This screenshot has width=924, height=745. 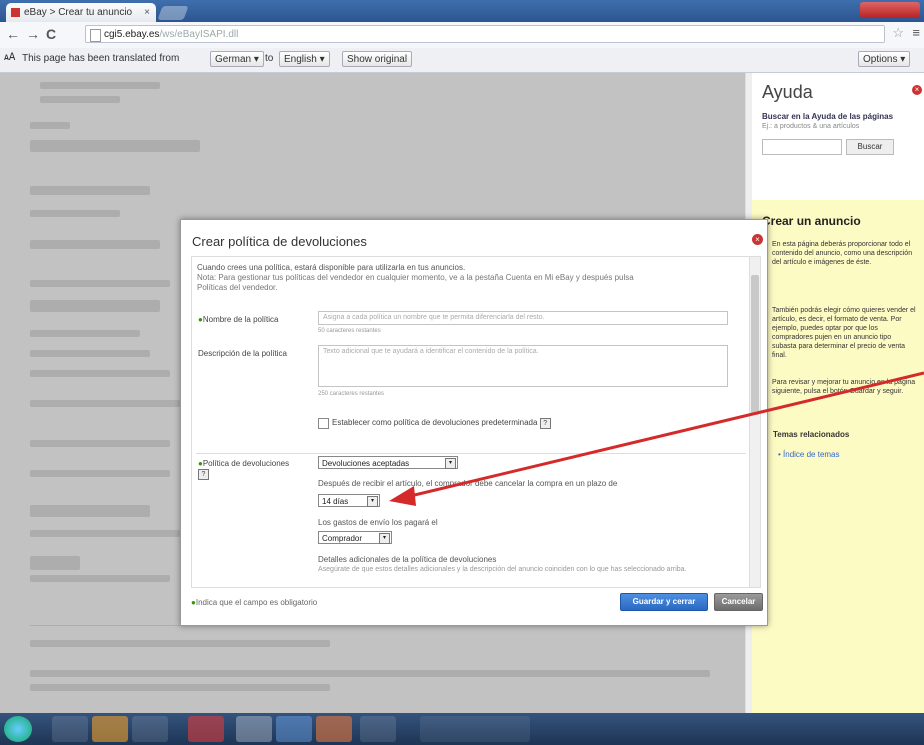 I want to click on default-policy-checkbox, so click(x=323, y=423).